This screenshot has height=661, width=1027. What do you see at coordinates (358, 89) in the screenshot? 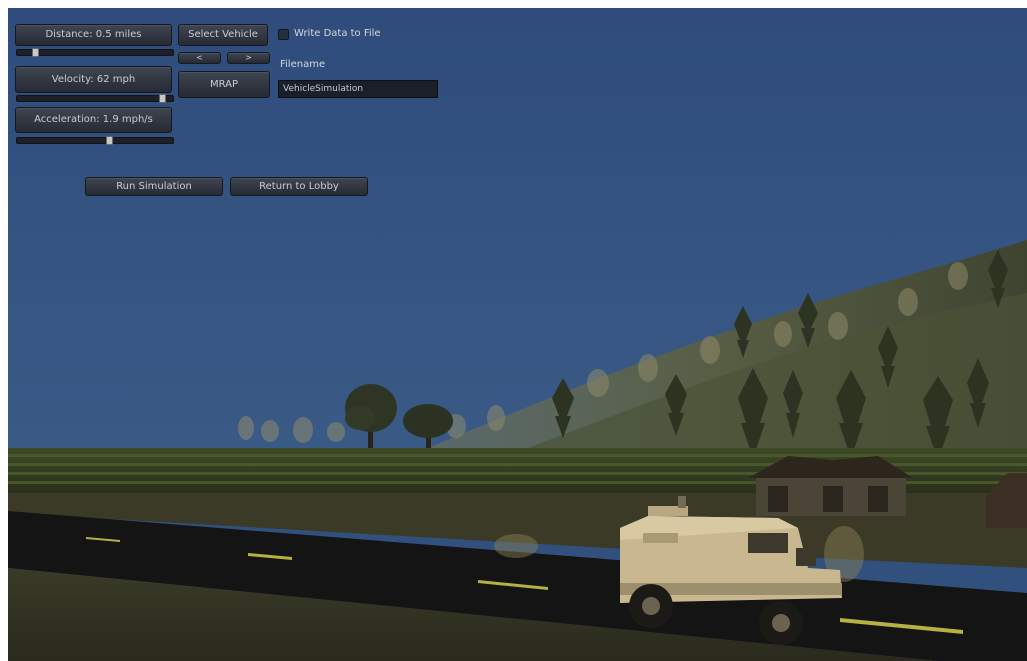
I see `filename-input` at bounding box center [358, 89].